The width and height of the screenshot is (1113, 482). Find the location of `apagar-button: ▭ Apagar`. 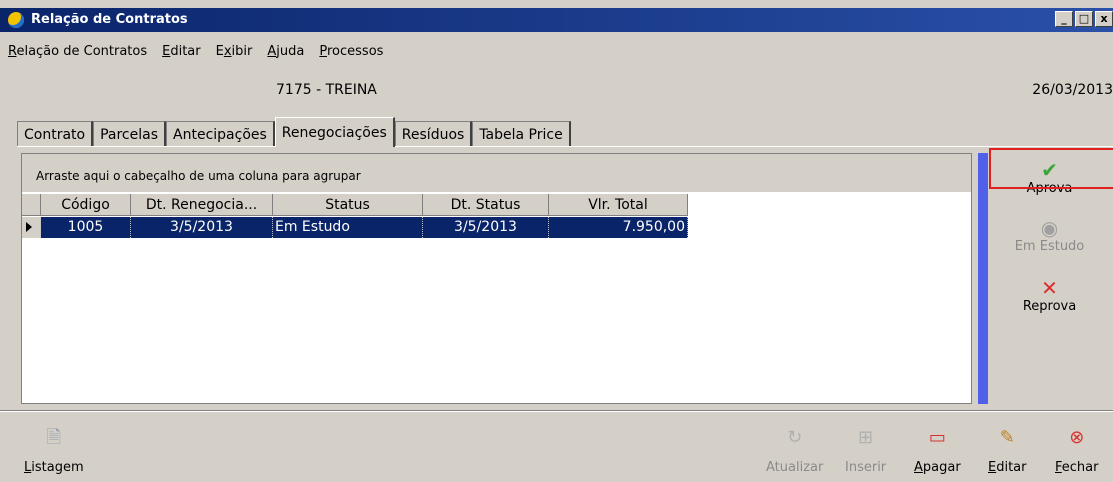

apagar-button: ▭ Apagar is located at coordinates (937, 450).